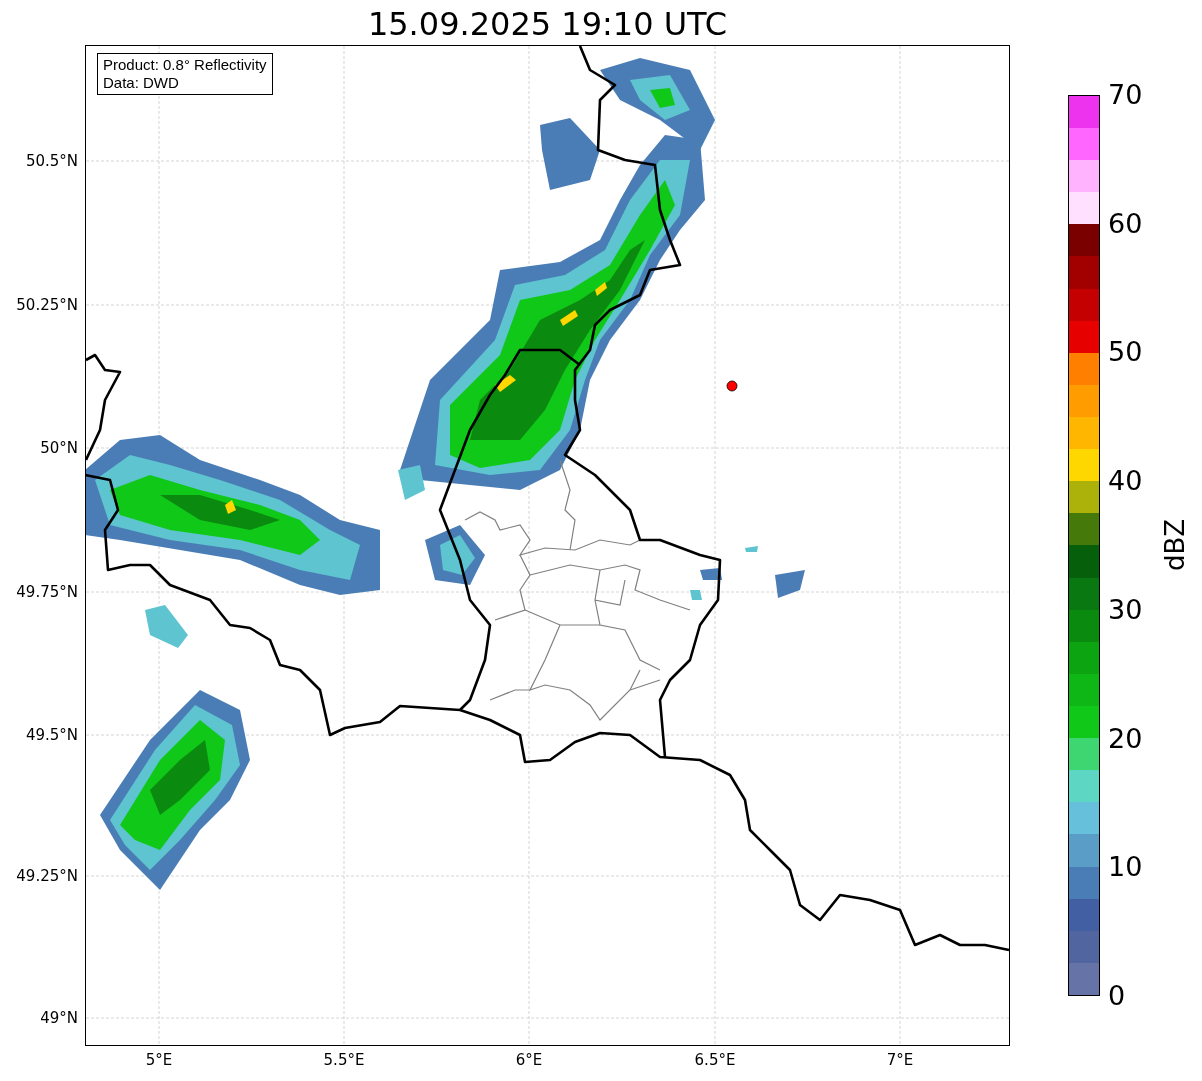  I want to click on axis-tick-label: 5°E, so click(159, 1060).